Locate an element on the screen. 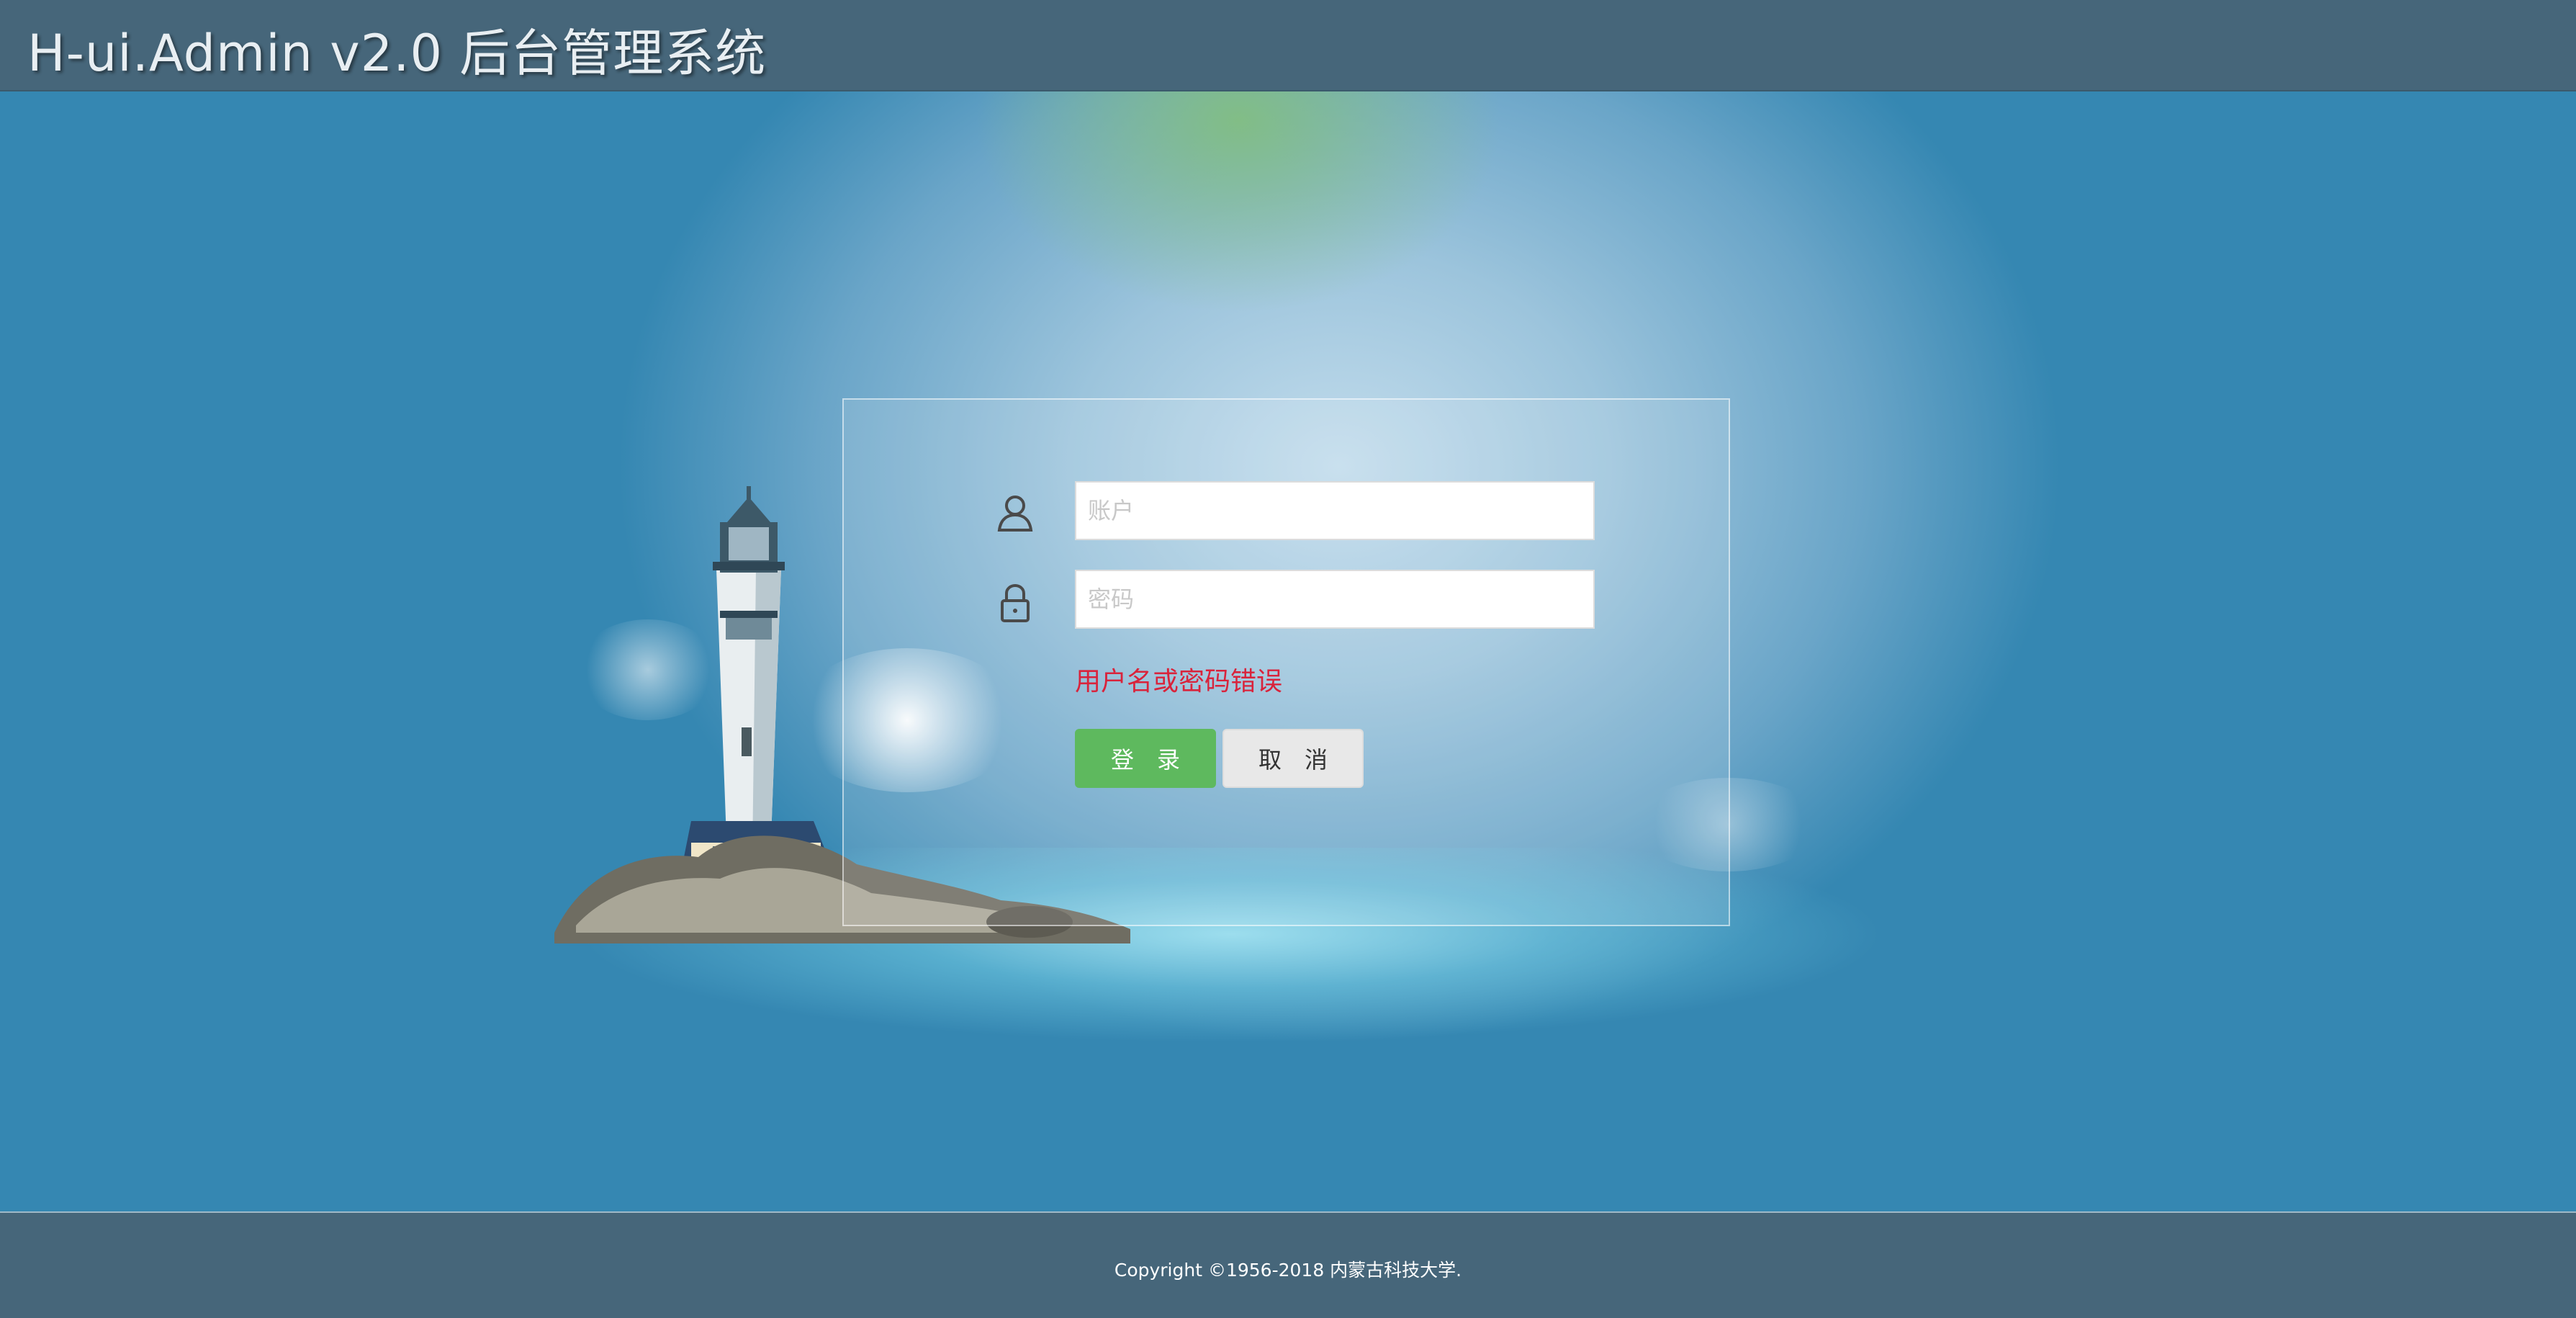 This screenshot has width=2576, height=1318. footer-bar: Copyright ©1956-2018 内蒙古科技大学. is located at coordinates (1288, 1264).